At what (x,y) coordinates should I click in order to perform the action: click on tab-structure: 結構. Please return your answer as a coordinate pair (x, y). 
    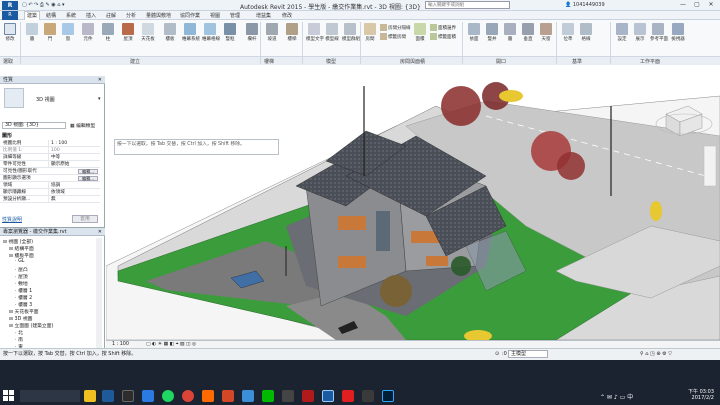
    Looking at the image, I should click on (51, 15).